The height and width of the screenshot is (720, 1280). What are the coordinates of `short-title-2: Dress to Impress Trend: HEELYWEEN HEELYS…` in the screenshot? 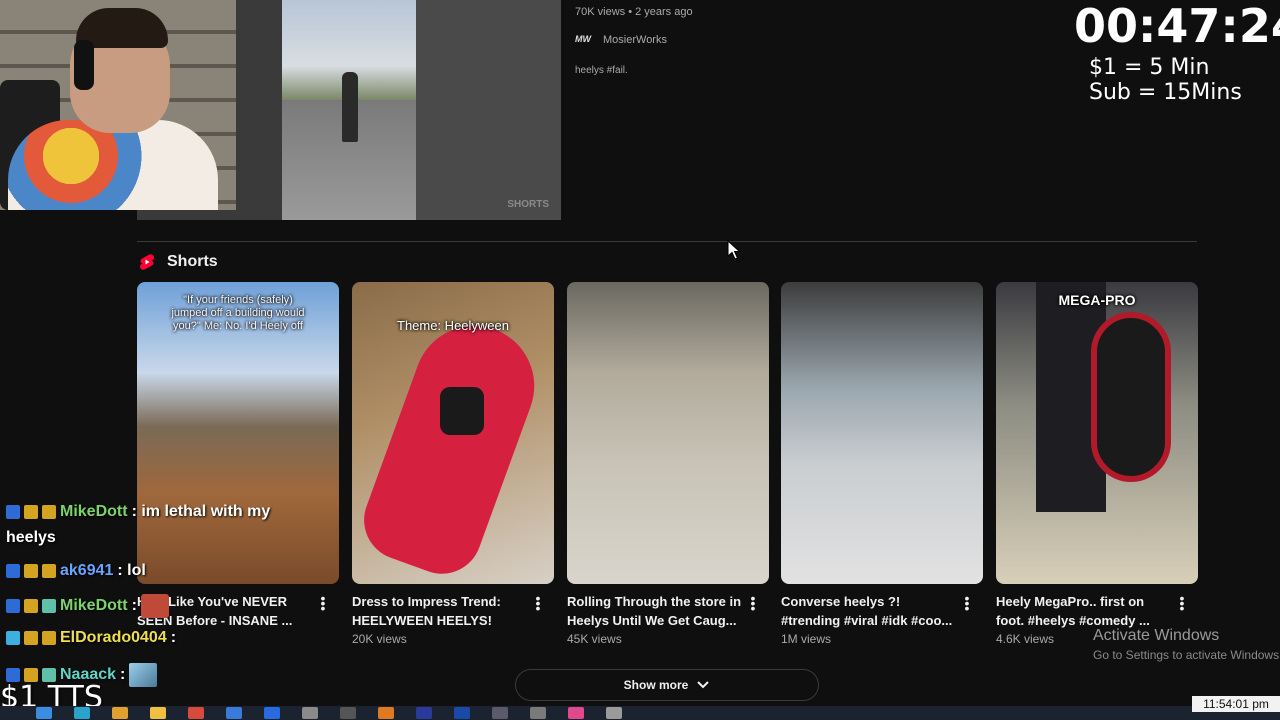 It's located at (440, 611).